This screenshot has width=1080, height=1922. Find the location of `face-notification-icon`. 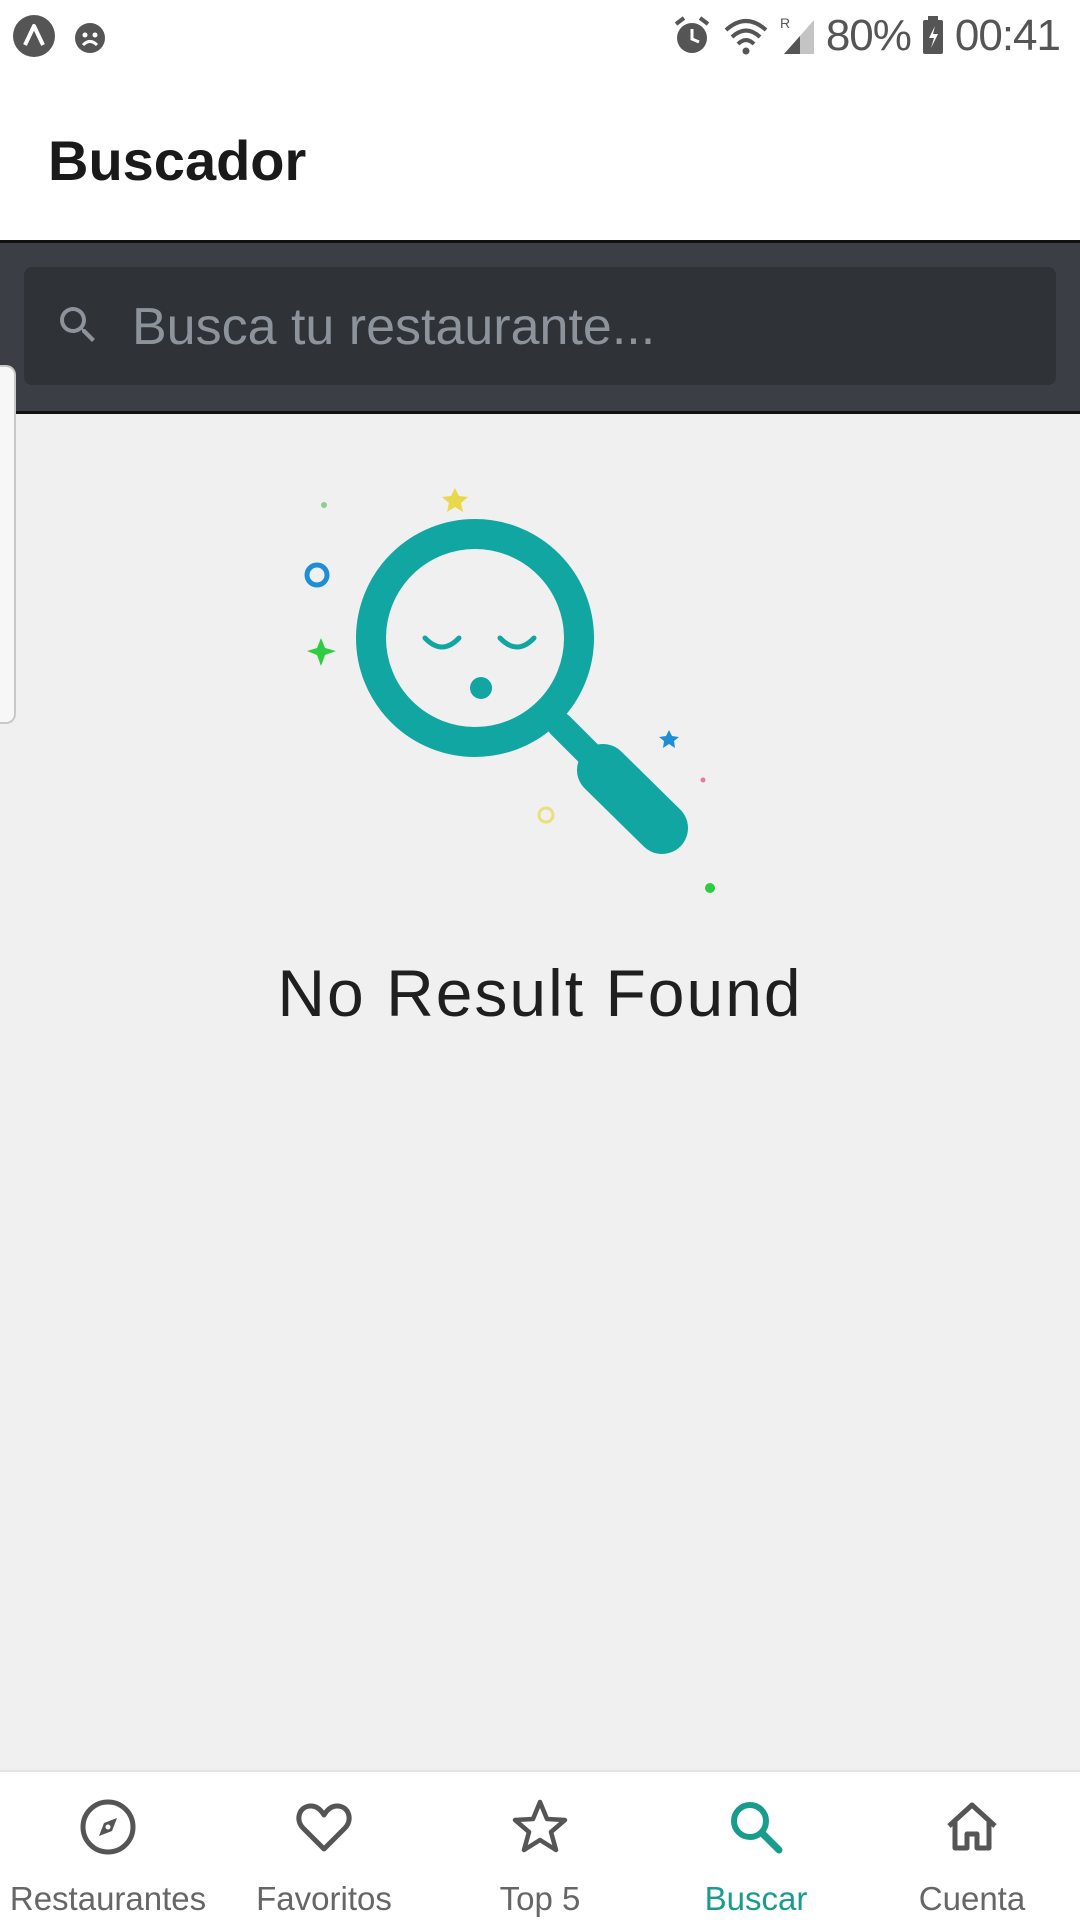

face-notification-icon is located at coordinates (90, 38).